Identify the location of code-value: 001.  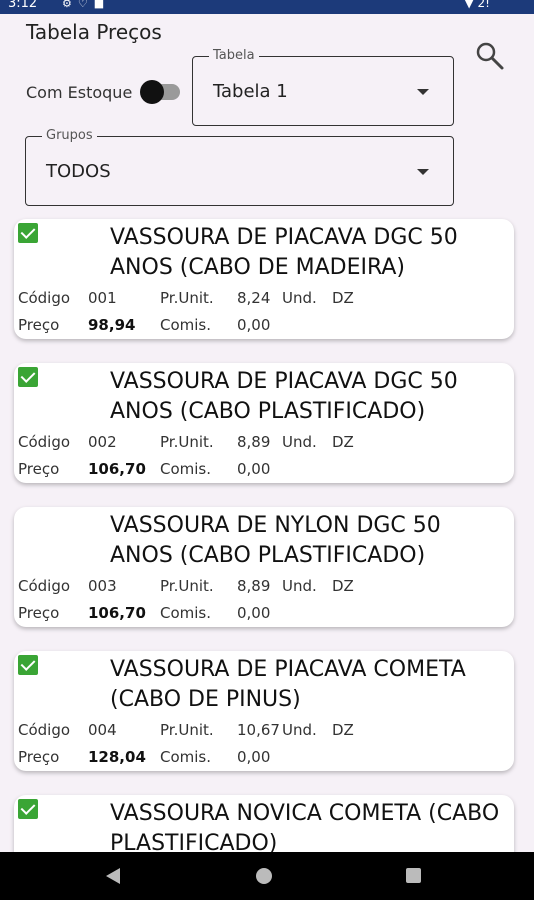
(102, 298).